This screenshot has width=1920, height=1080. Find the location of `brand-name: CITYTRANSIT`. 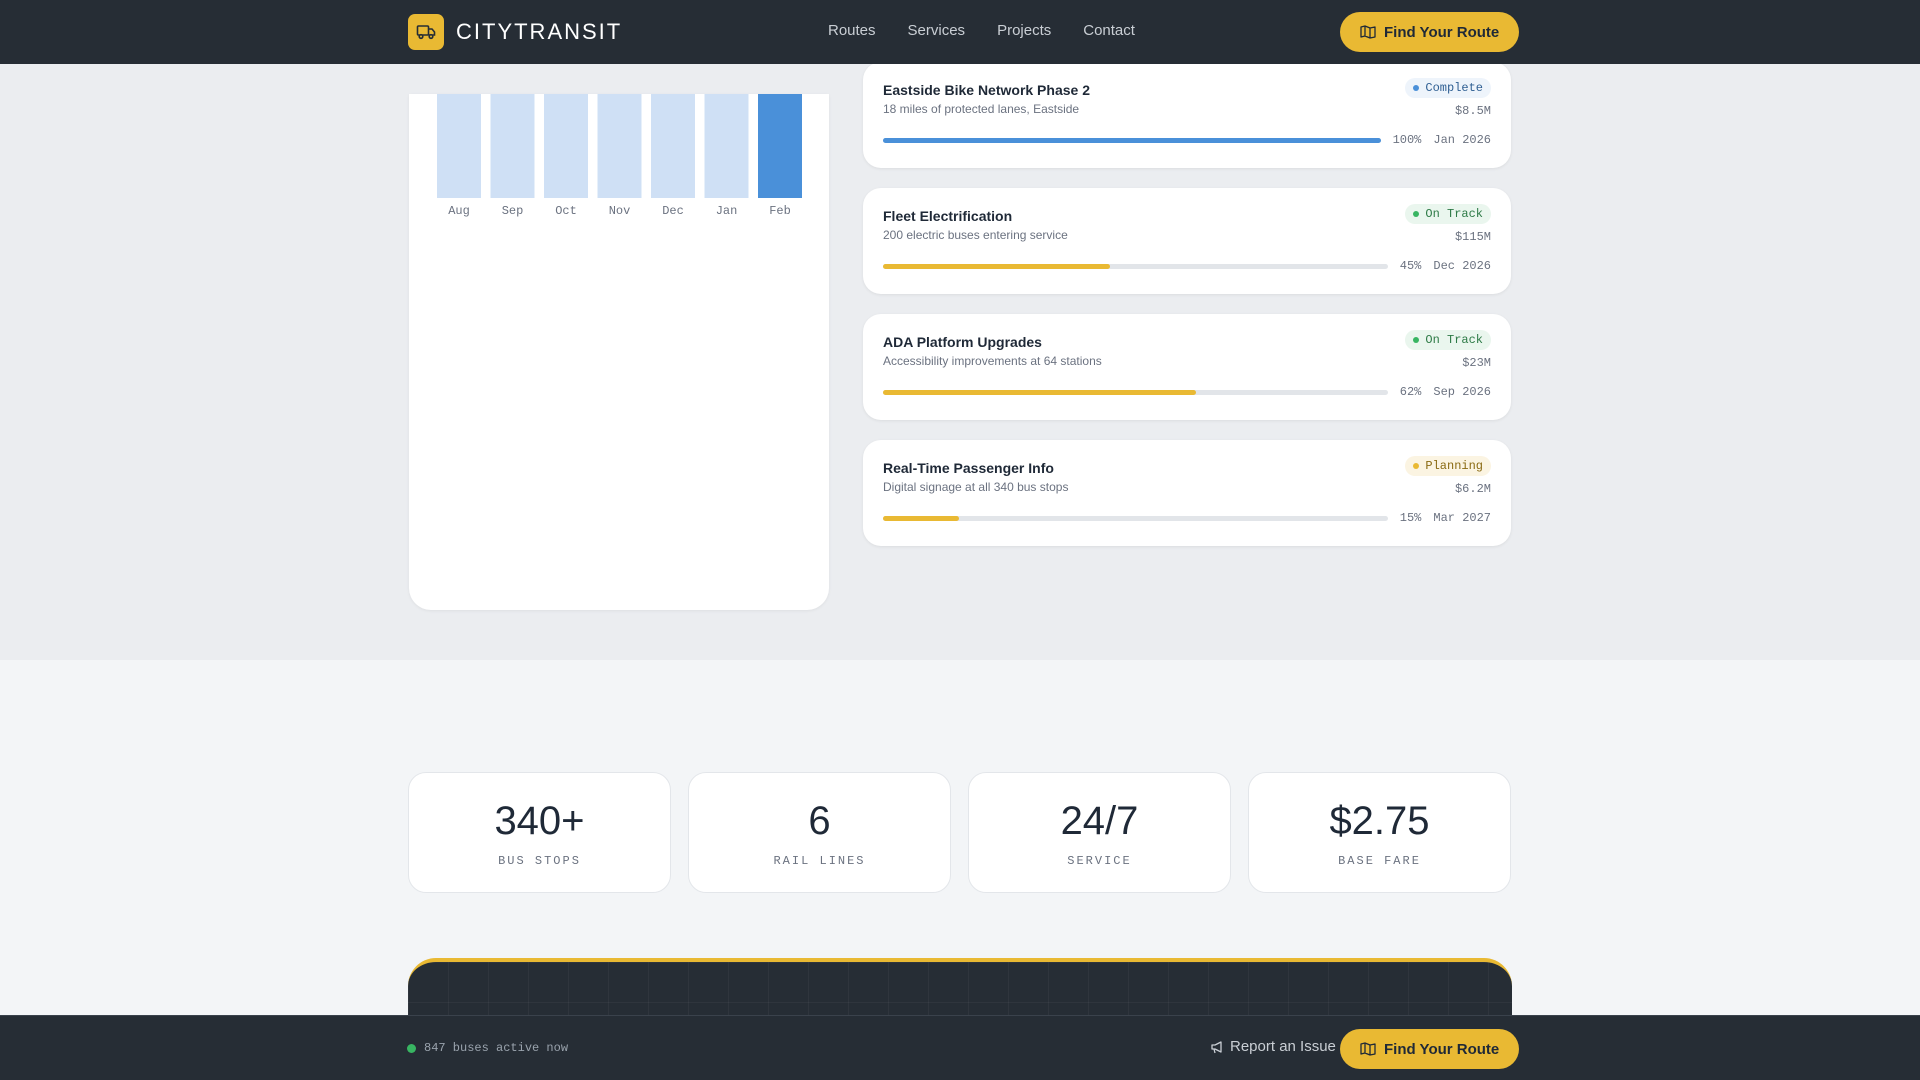

brand-name: CITYTRANSIT is located at coordinates (539, 31).